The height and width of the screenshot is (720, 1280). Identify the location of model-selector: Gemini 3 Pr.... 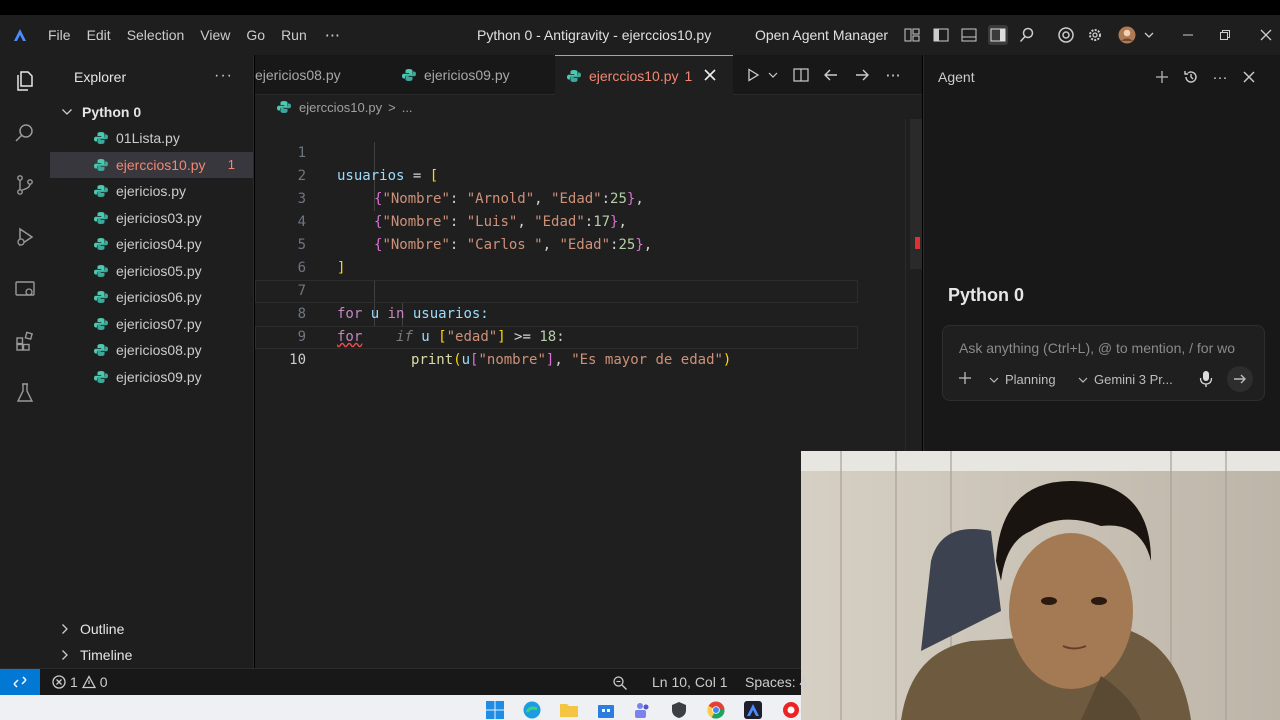
(1125, 379).